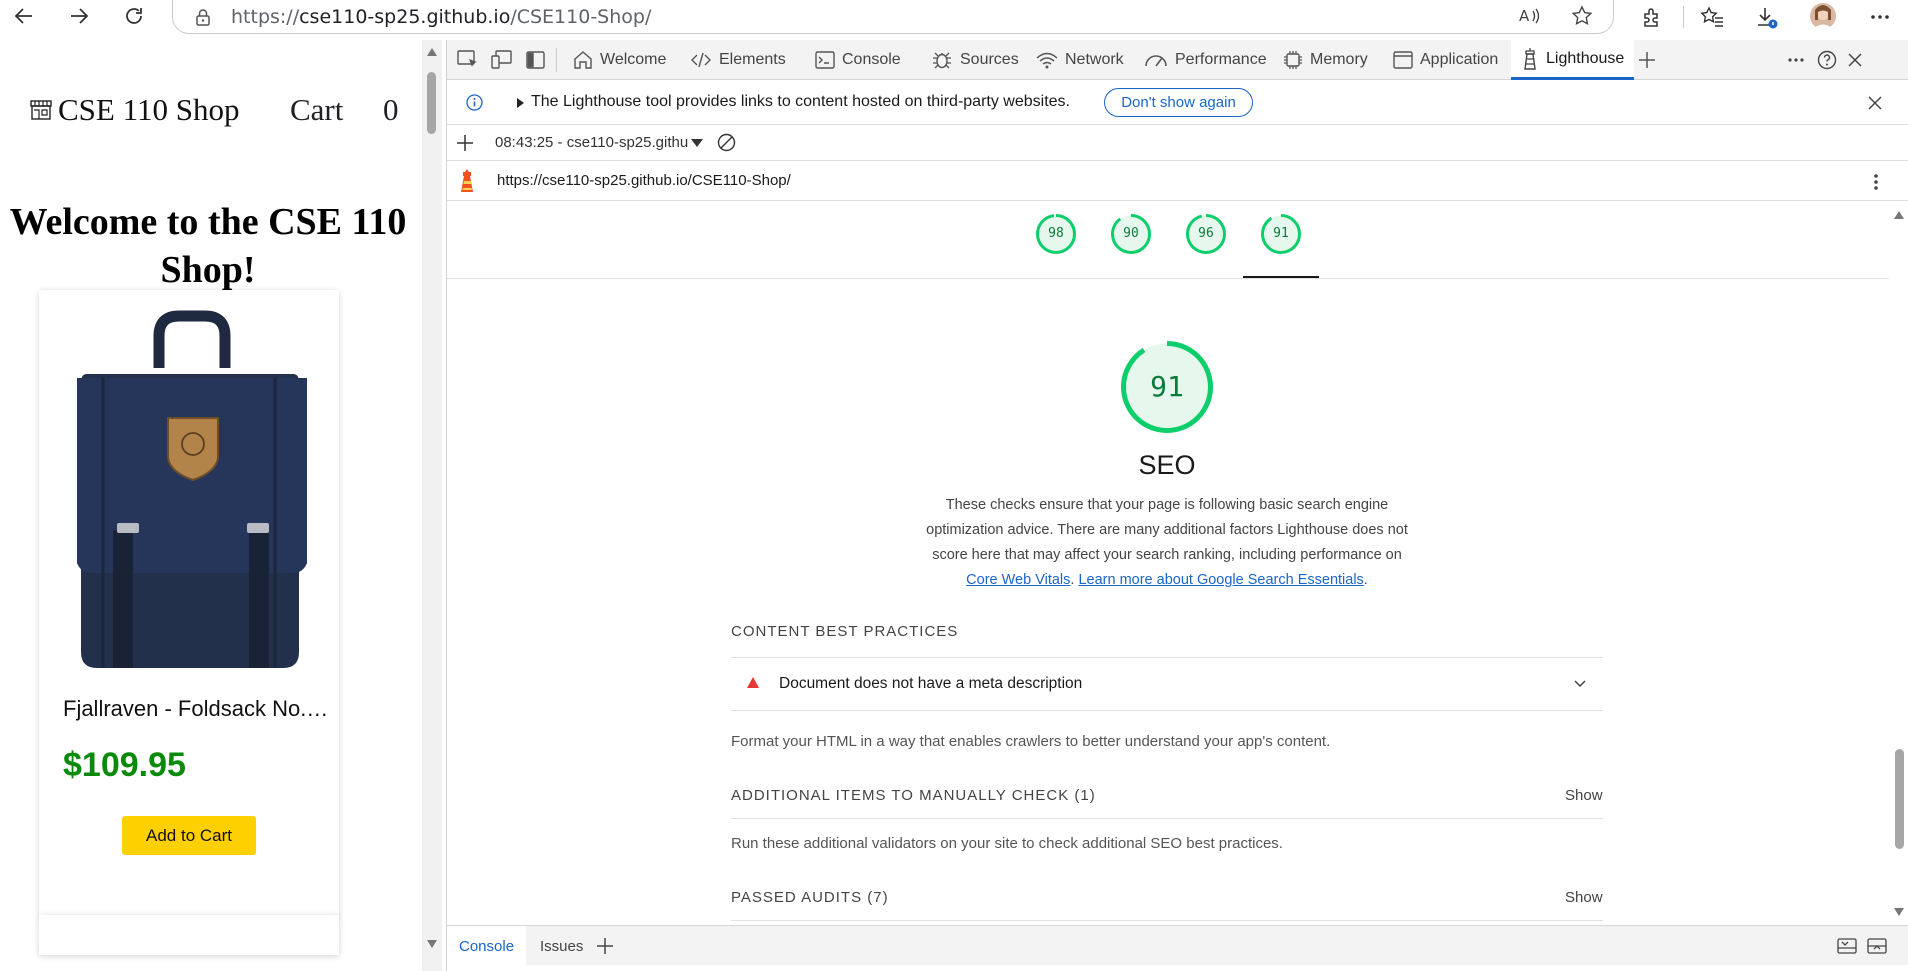  I want to click on dropdown-arrow-icon, so click(697, 143).